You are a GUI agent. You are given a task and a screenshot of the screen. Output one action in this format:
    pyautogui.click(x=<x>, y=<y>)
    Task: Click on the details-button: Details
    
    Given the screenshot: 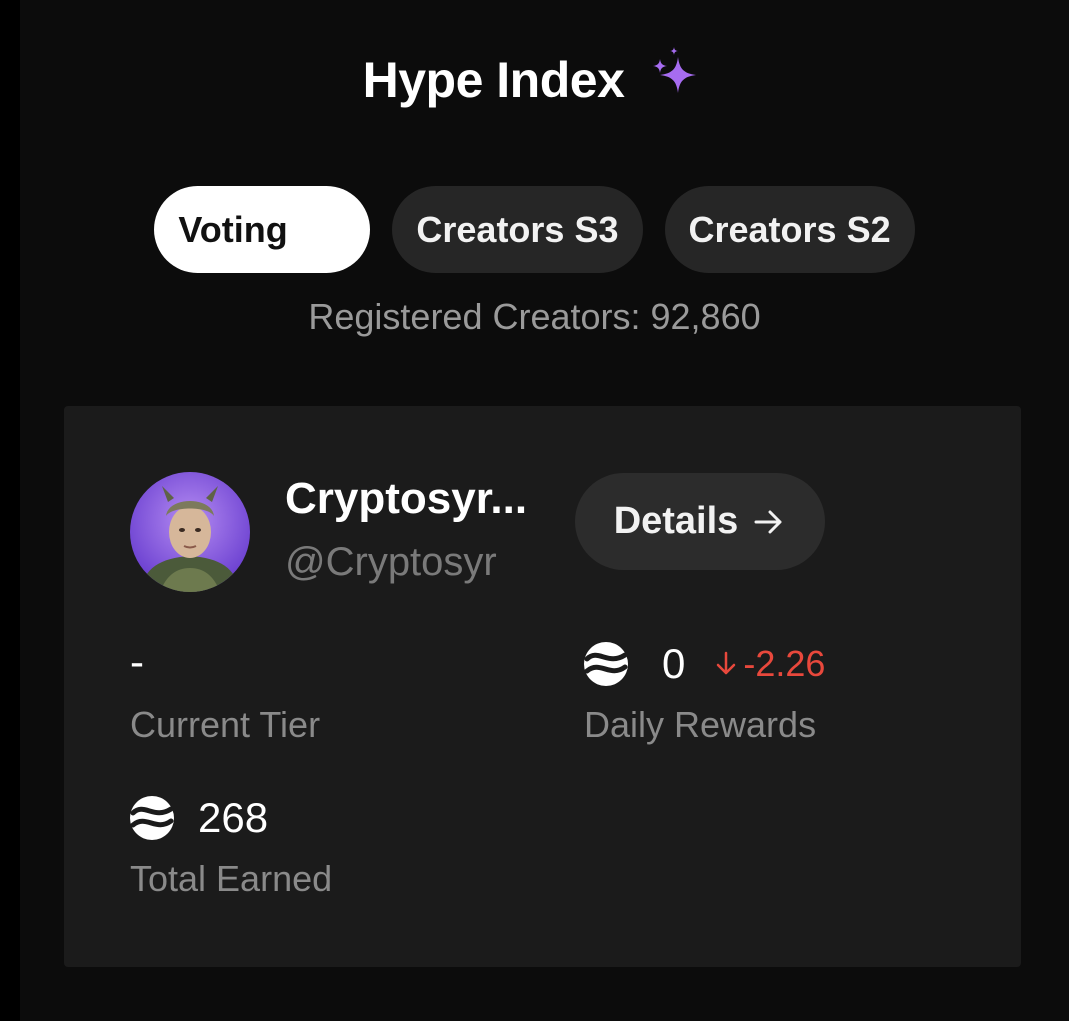 What is the action you would take?
    pyautogui.click(x=700, y=521)
    